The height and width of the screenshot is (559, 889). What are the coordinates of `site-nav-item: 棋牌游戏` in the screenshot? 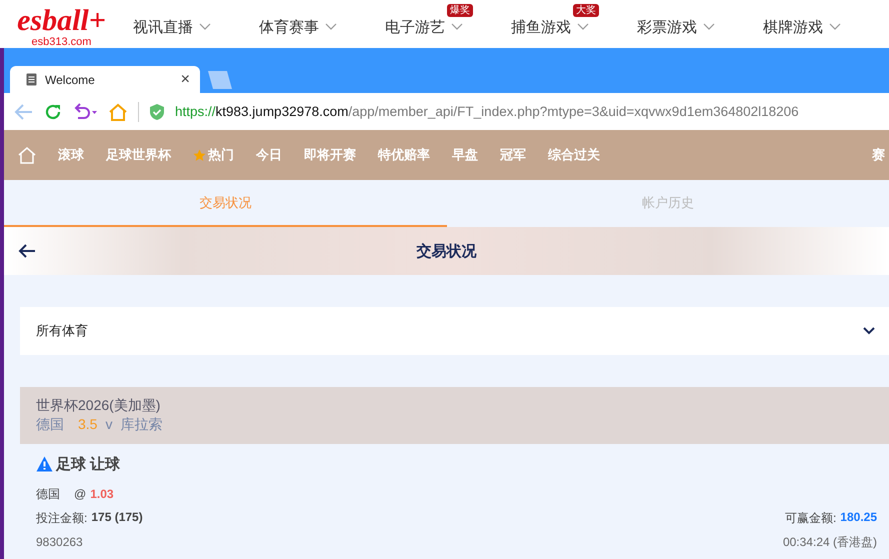 It's located at (826, 27).